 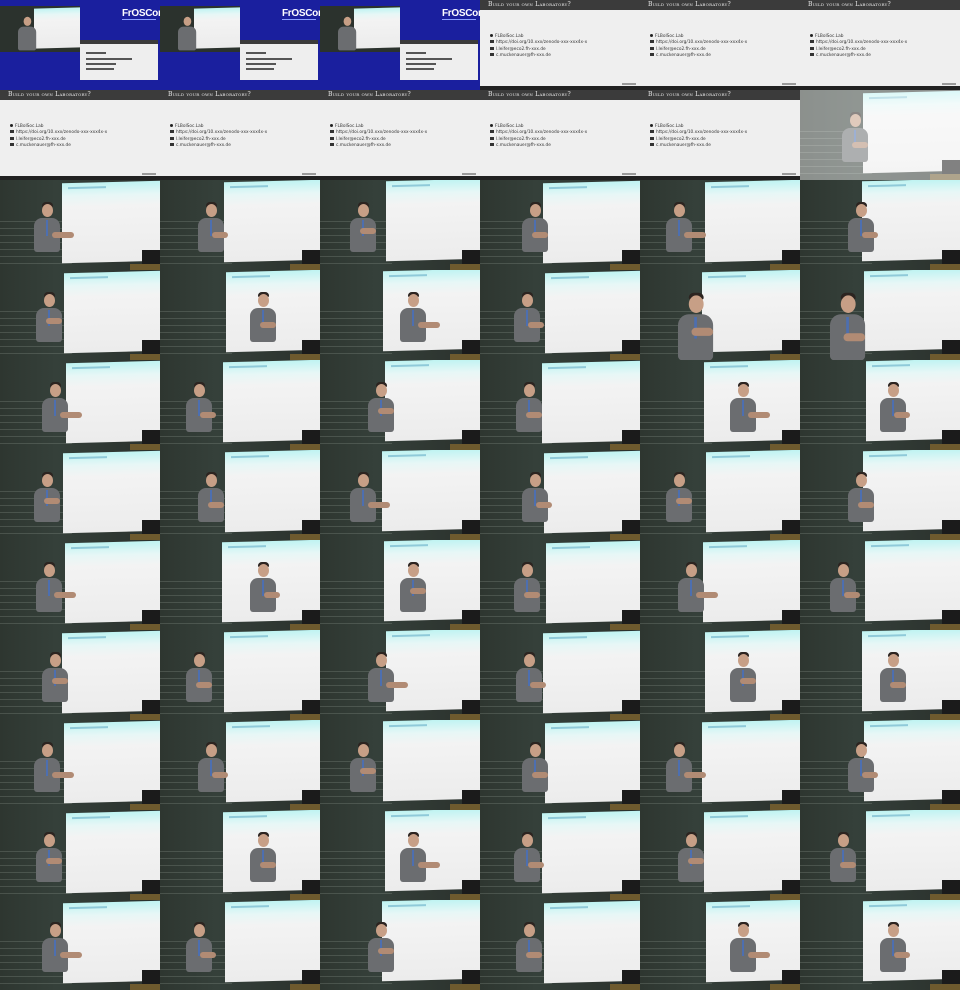 What do you see at coordinates (301, 13) in the screenshot?
I see `conference-logo-text: FrOSCon` at bounding box center [301, 13].